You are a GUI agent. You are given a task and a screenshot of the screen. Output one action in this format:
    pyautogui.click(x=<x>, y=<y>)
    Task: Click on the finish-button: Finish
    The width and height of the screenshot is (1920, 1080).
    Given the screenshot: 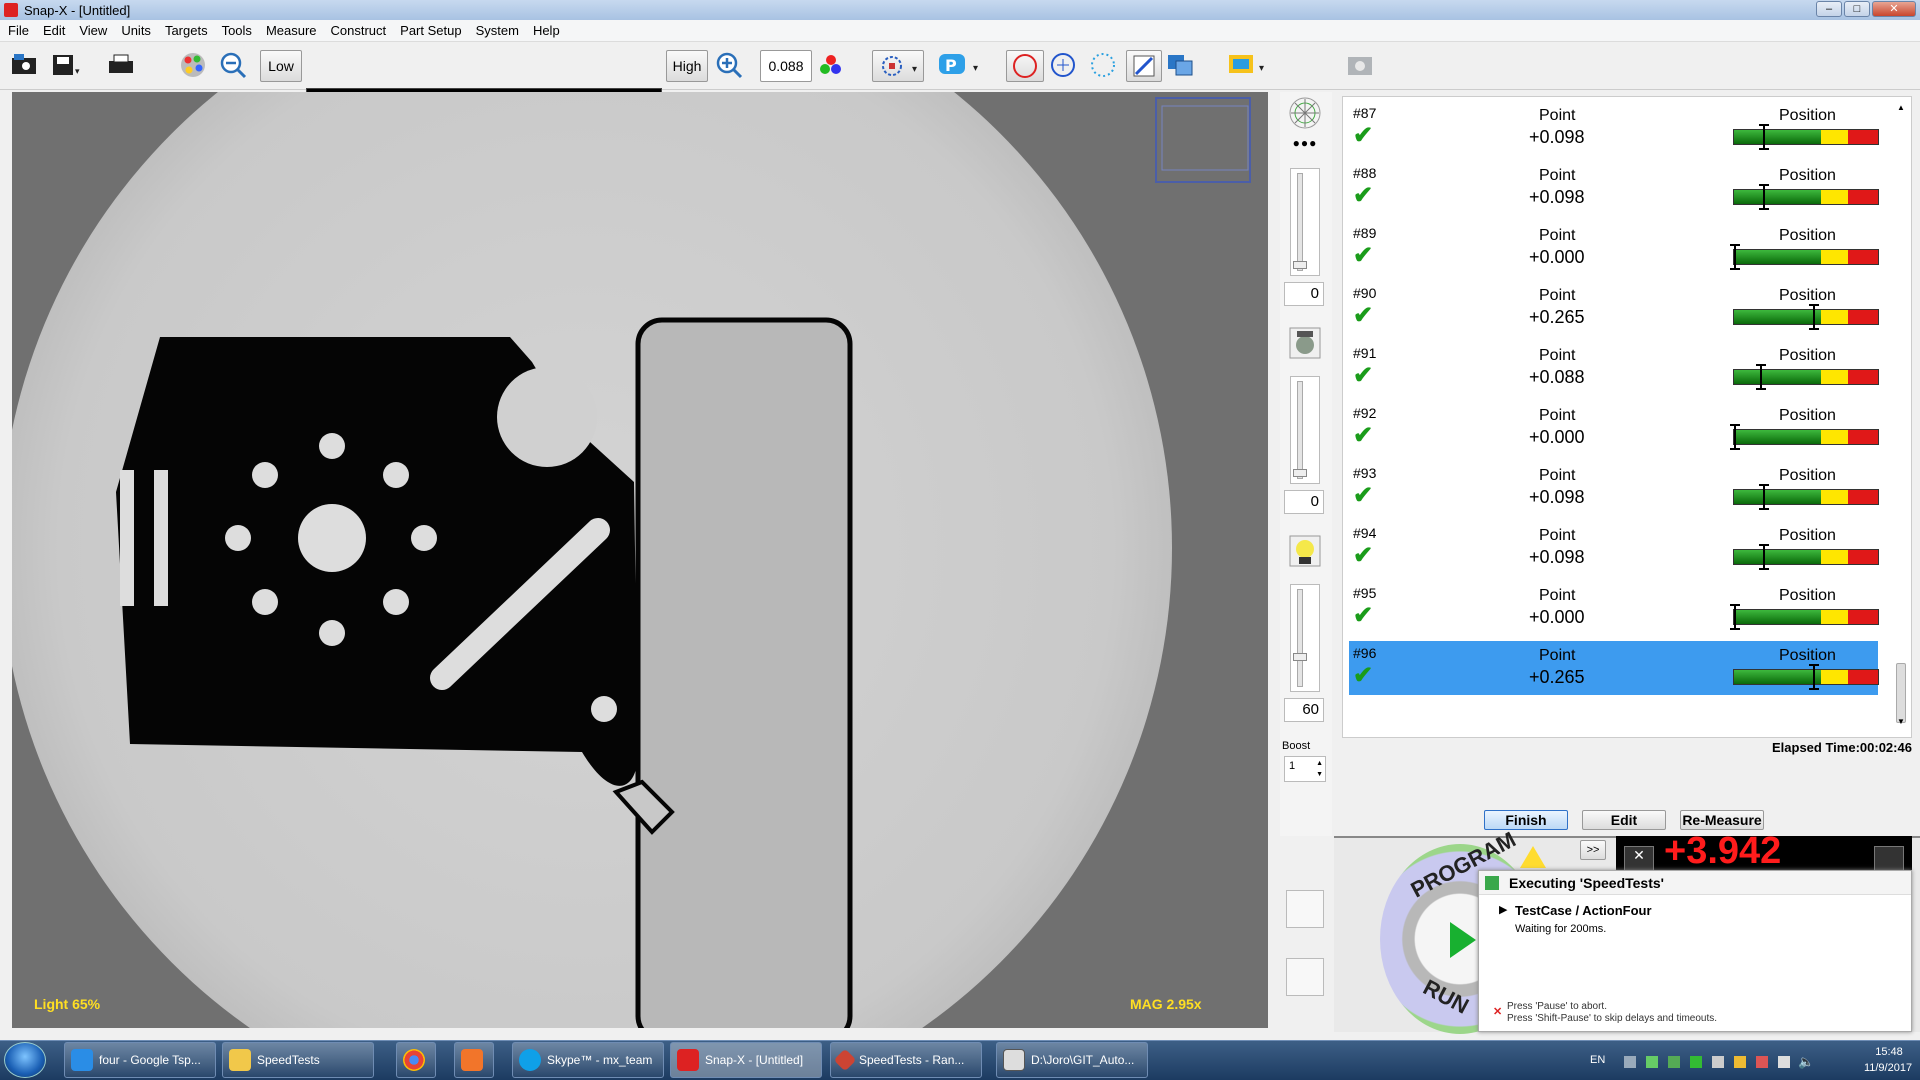 What is the action you would take?
    pyautogui.click(x=1526, y=820)
    